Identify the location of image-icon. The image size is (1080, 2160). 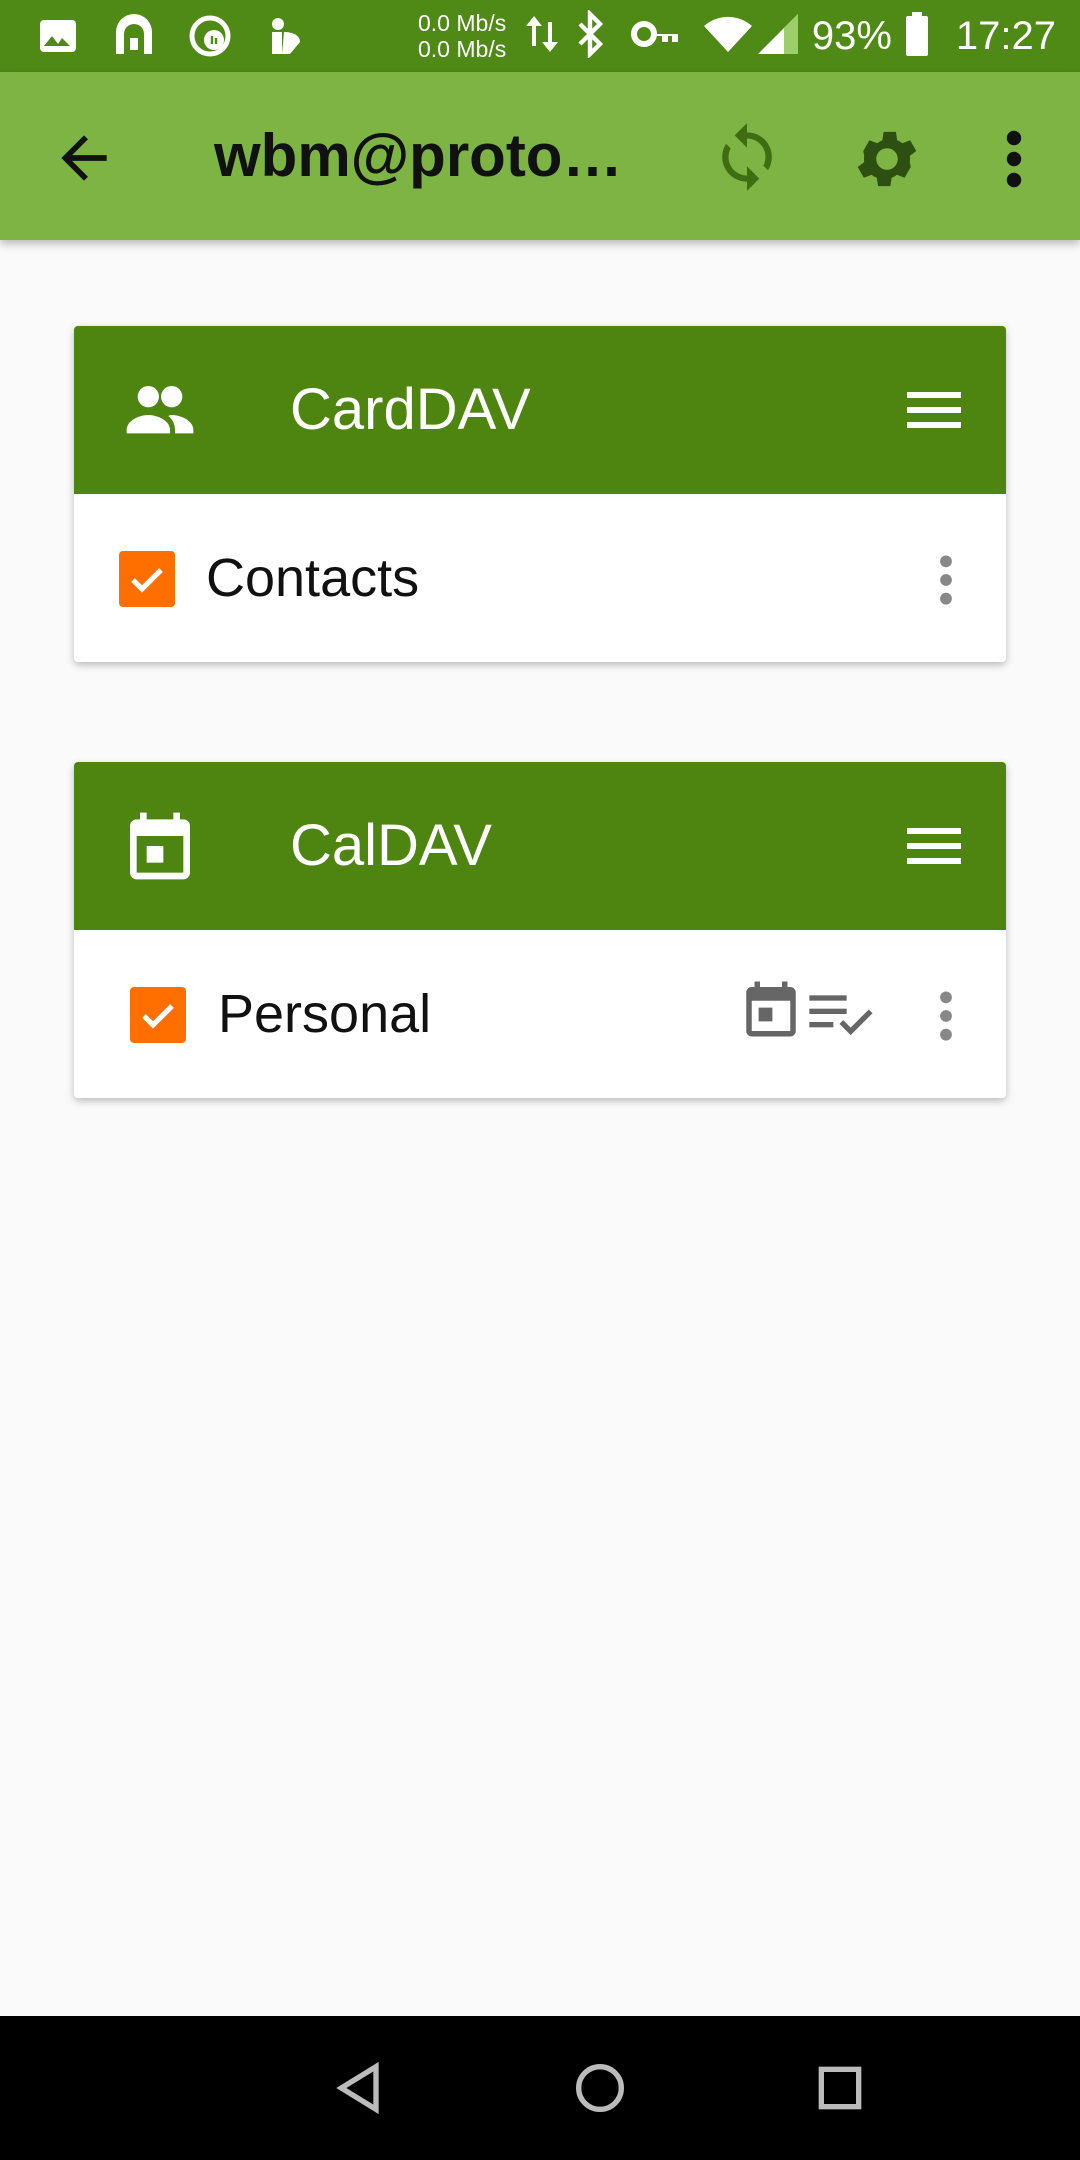
(58, 36).